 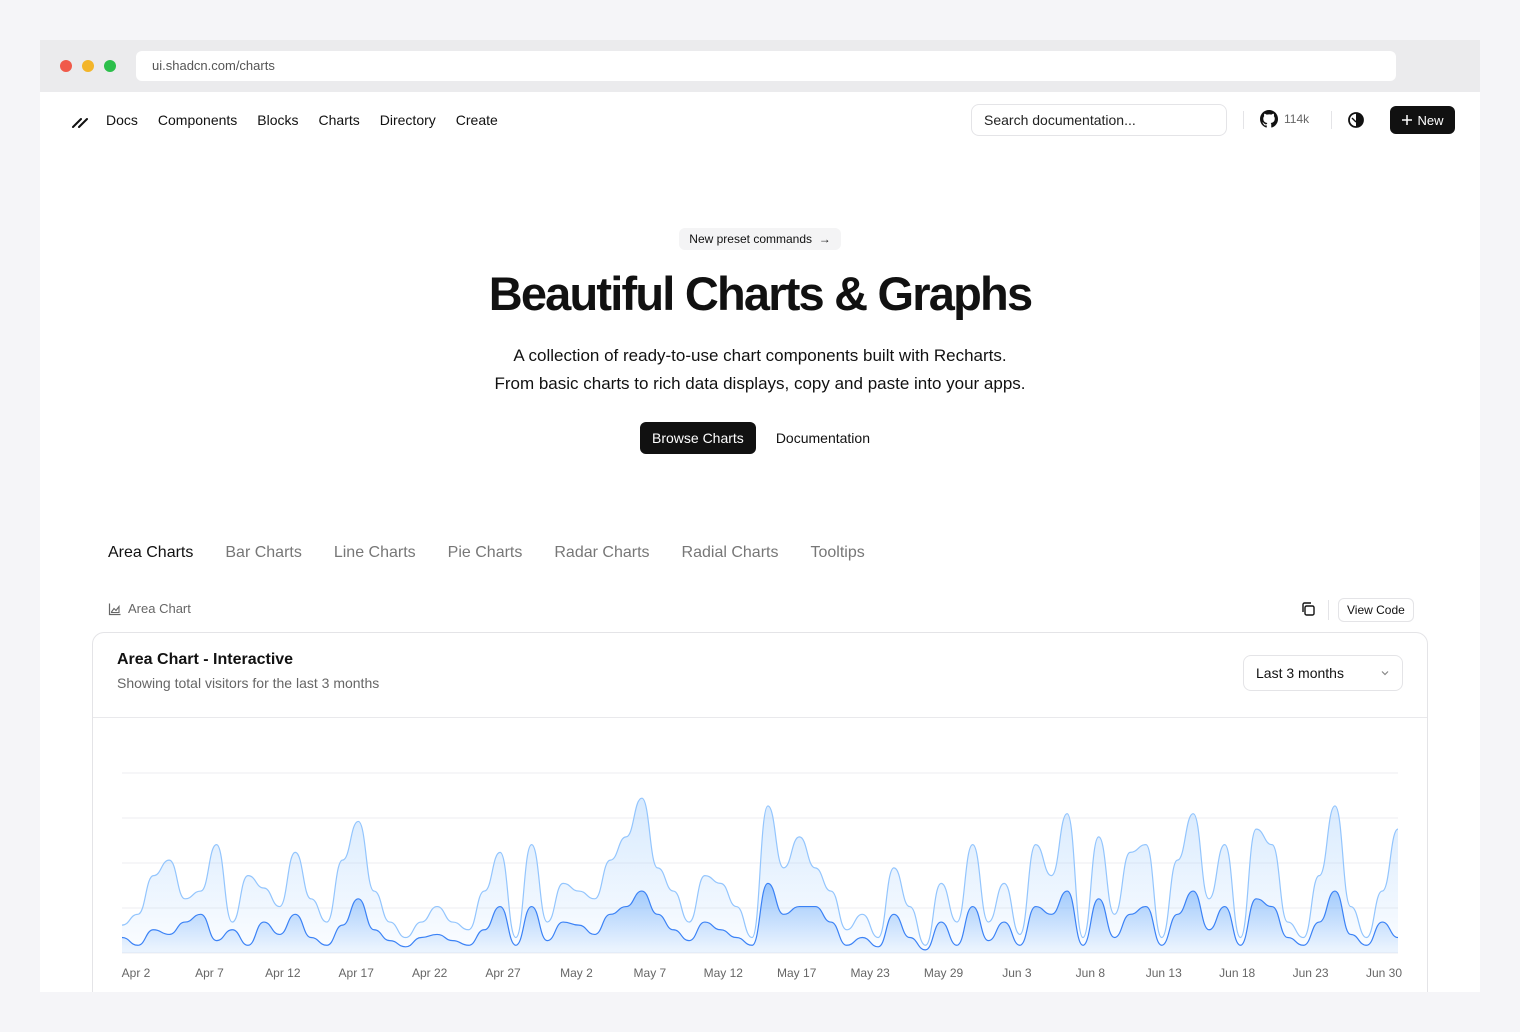 What do you see at coordinates (357, 973) in the screenshot?
I see `x-tick-label: Apr 17` at bounding box center [357, 973].